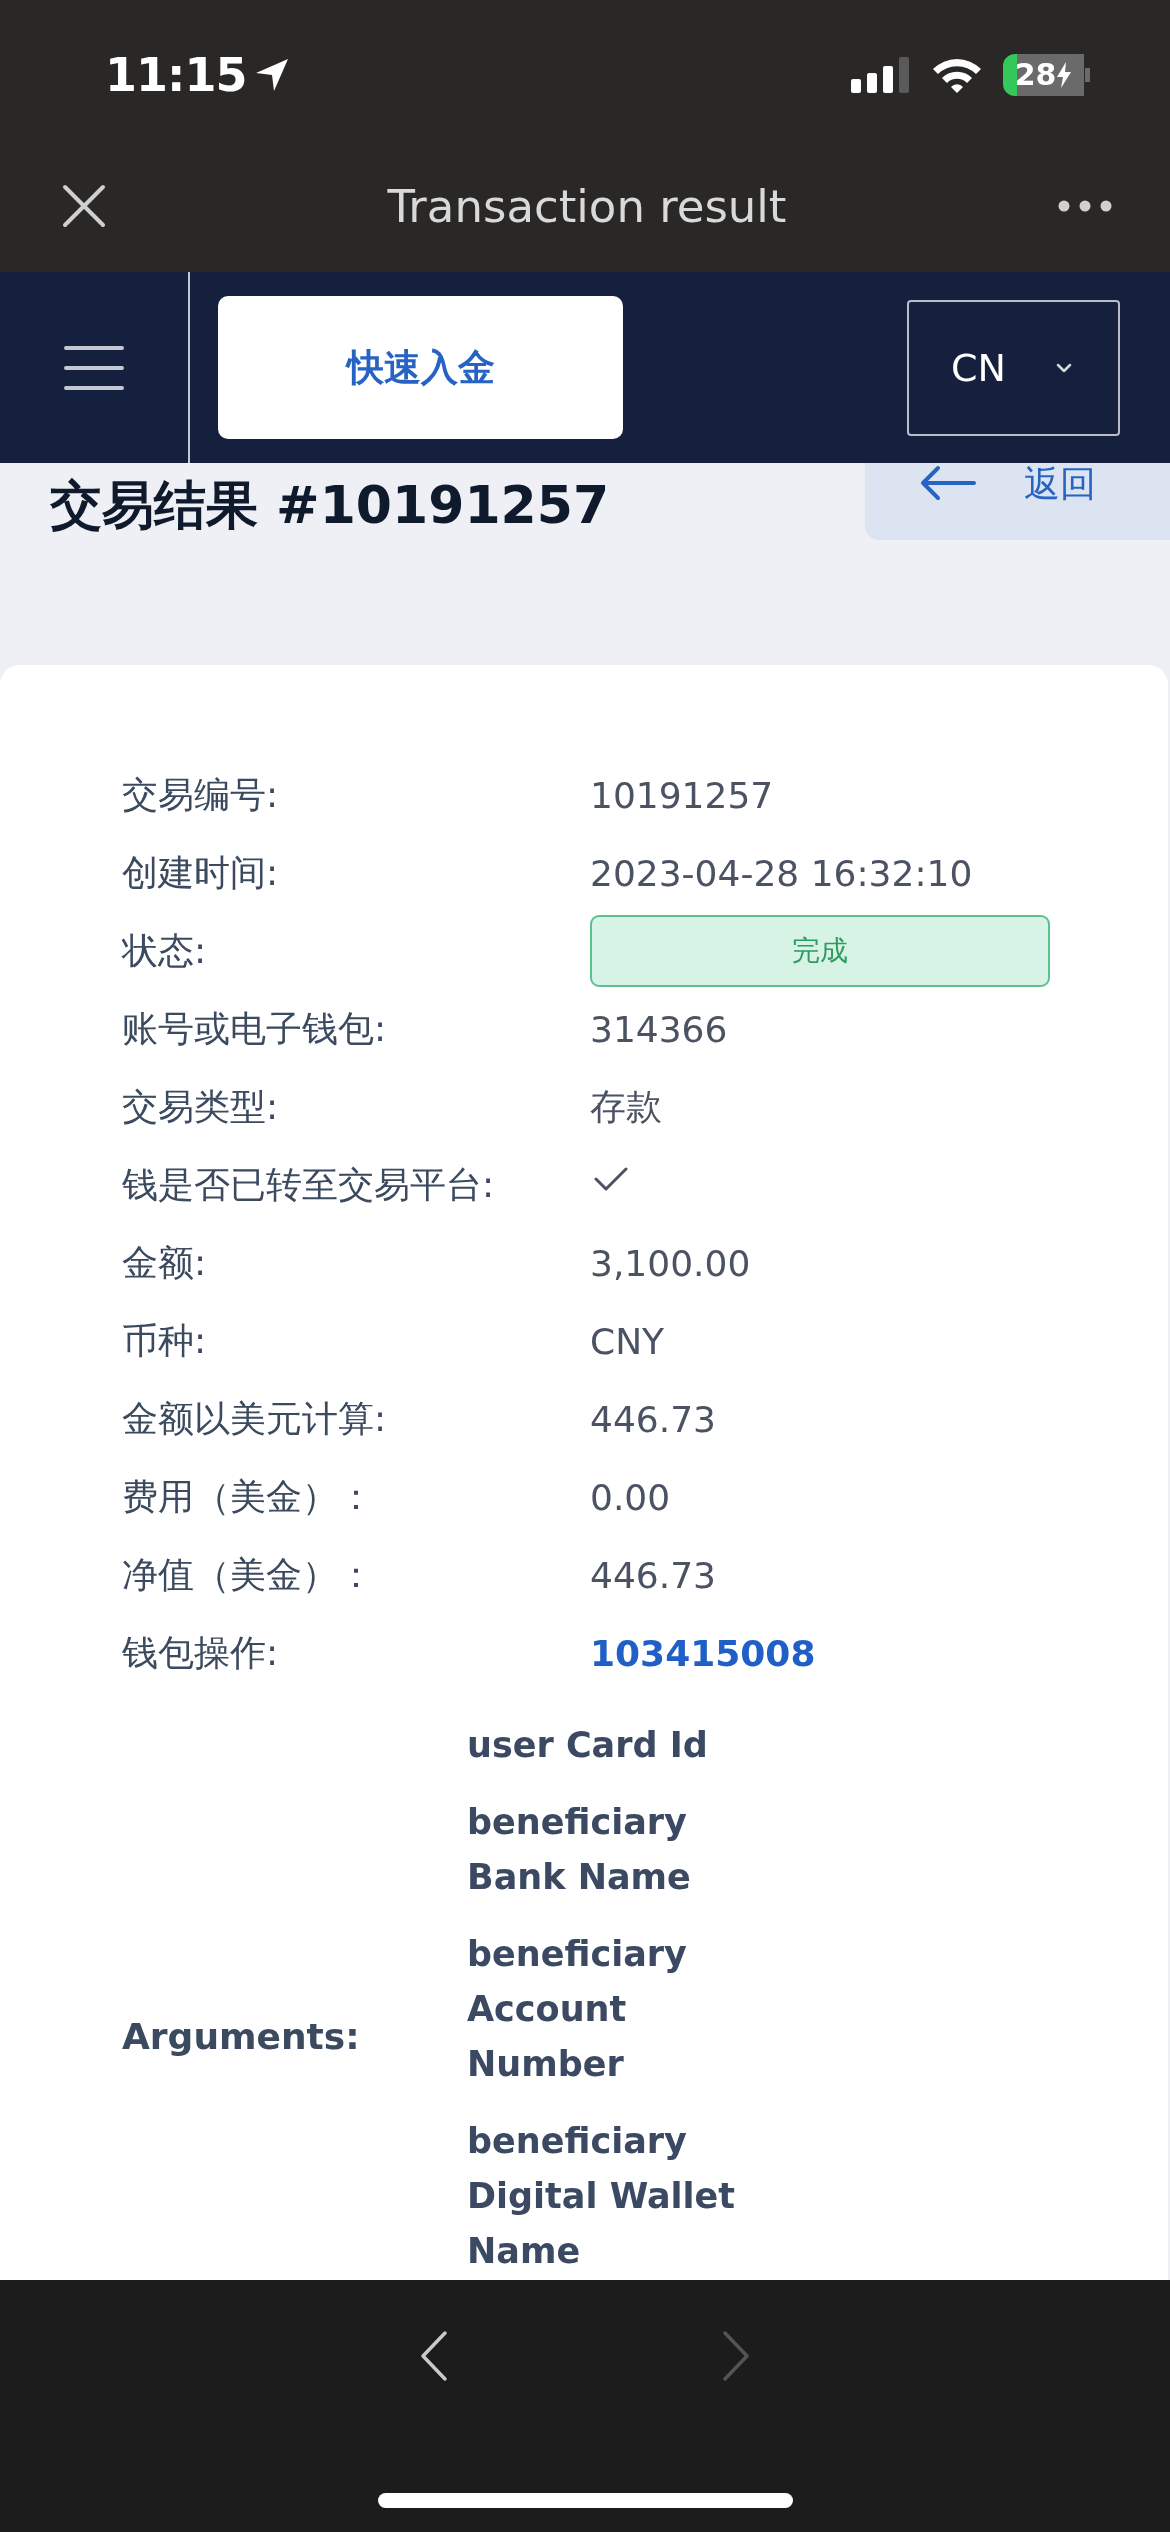 Image resolution: width=1170 pixels, height=2532 pixels. What do you see at coordinates (420, 367) in the screenshot?
I see `quick-deposit-button: 快速入金` at bounding box center [420, 367].